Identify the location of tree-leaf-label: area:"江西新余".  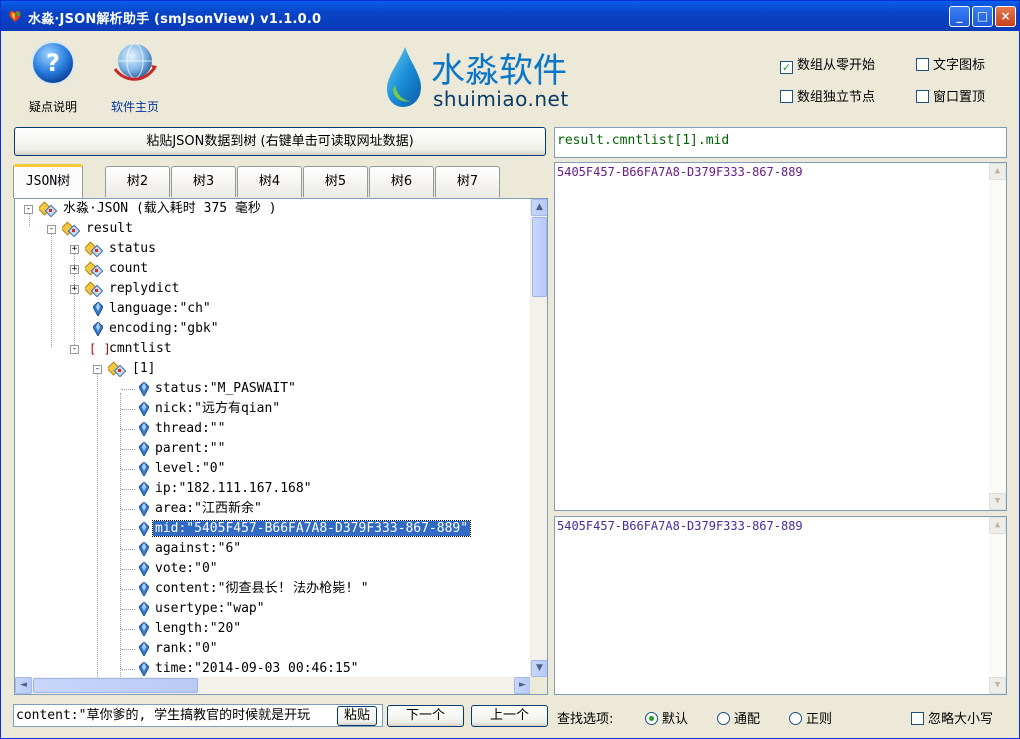
(208, 508).